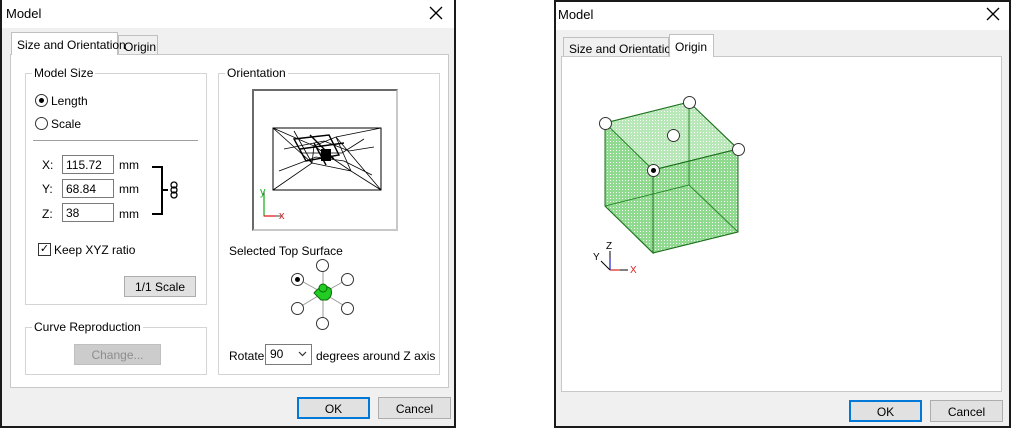  I want to click on axis-z-label: Z, so click(609, 246).